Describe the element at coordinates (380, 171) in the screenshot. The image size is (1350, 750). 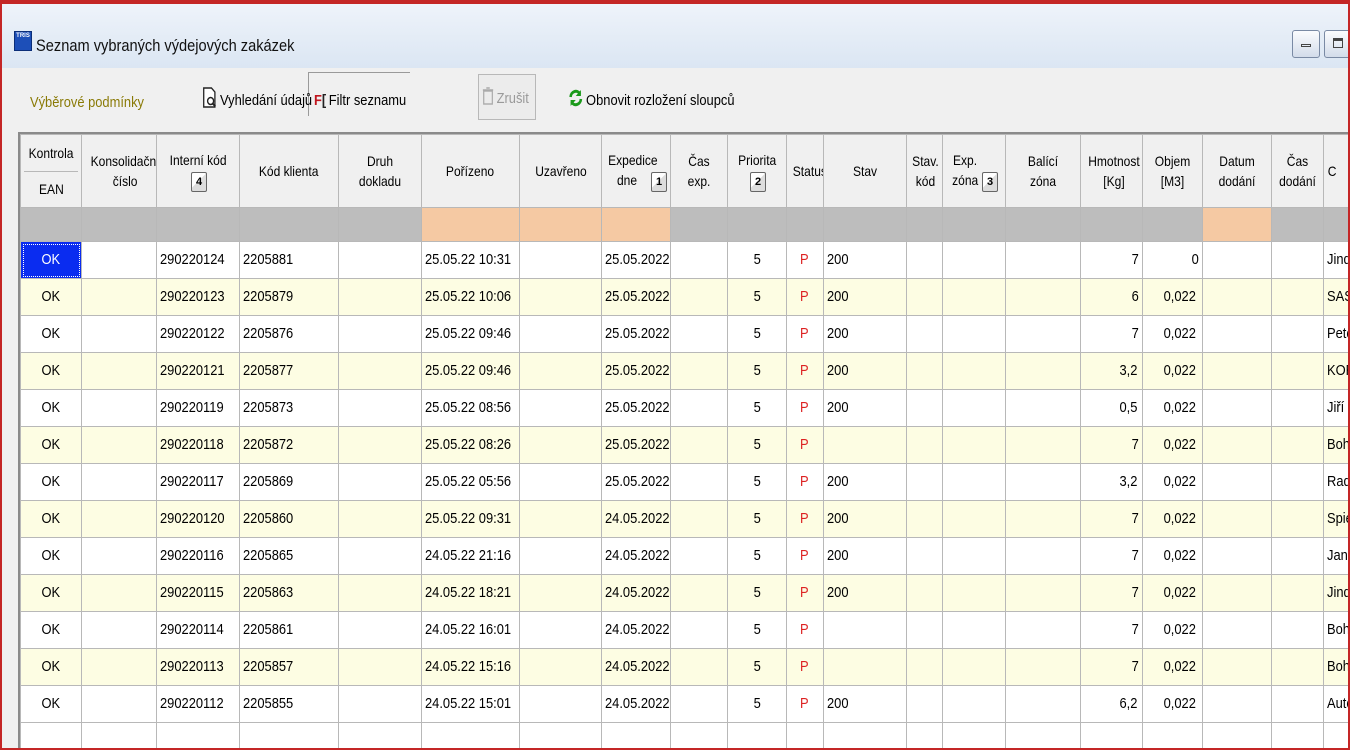
I see `column-header-druh-dokladu: Druh dokladu` at that location.